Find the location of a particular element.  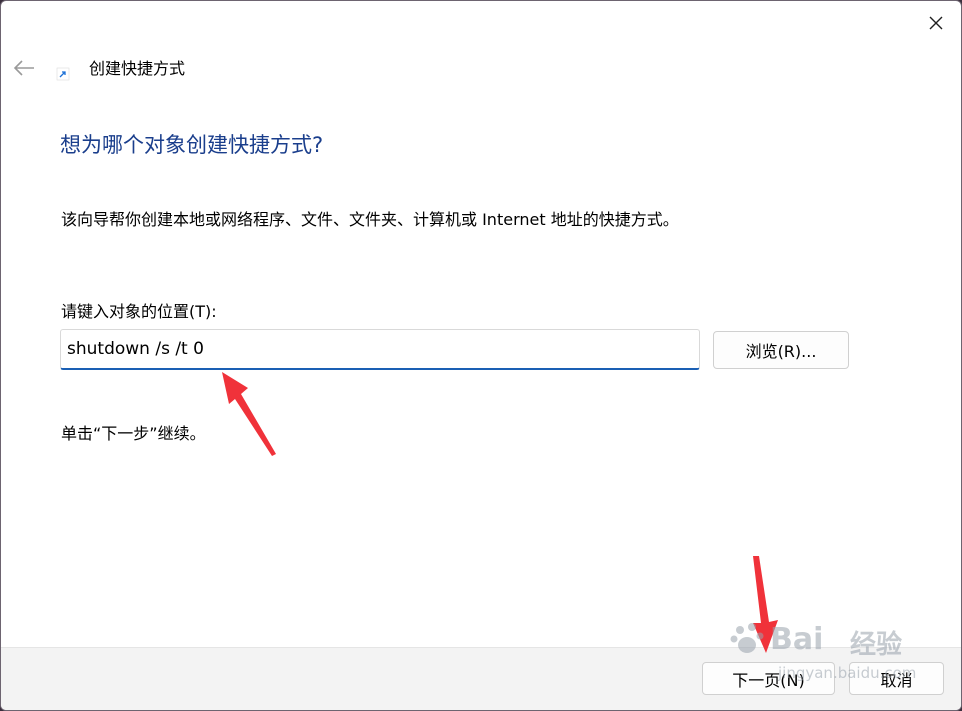

back-button is located at coordinates (24, 68).